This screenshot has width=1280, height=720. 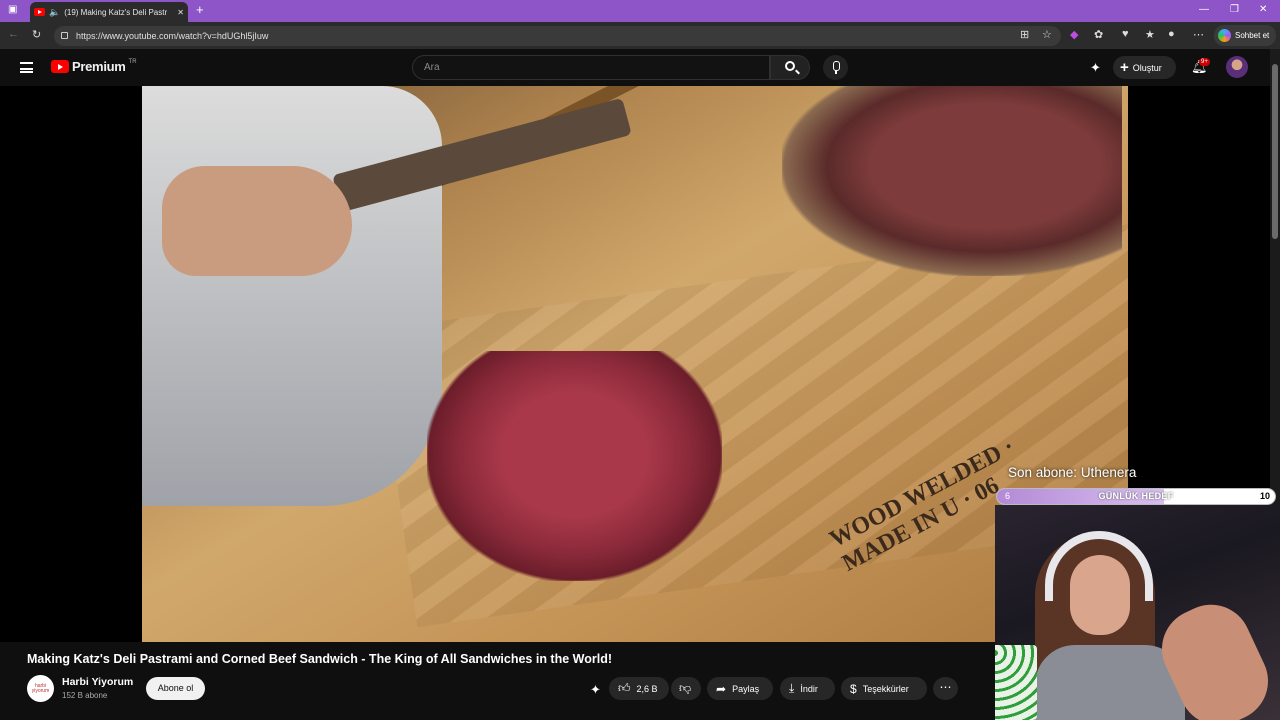 What do you see at coordinates (746, 688) in the screenshot?
I see `share-label: Paylaş` at bounding box center [746, 688].